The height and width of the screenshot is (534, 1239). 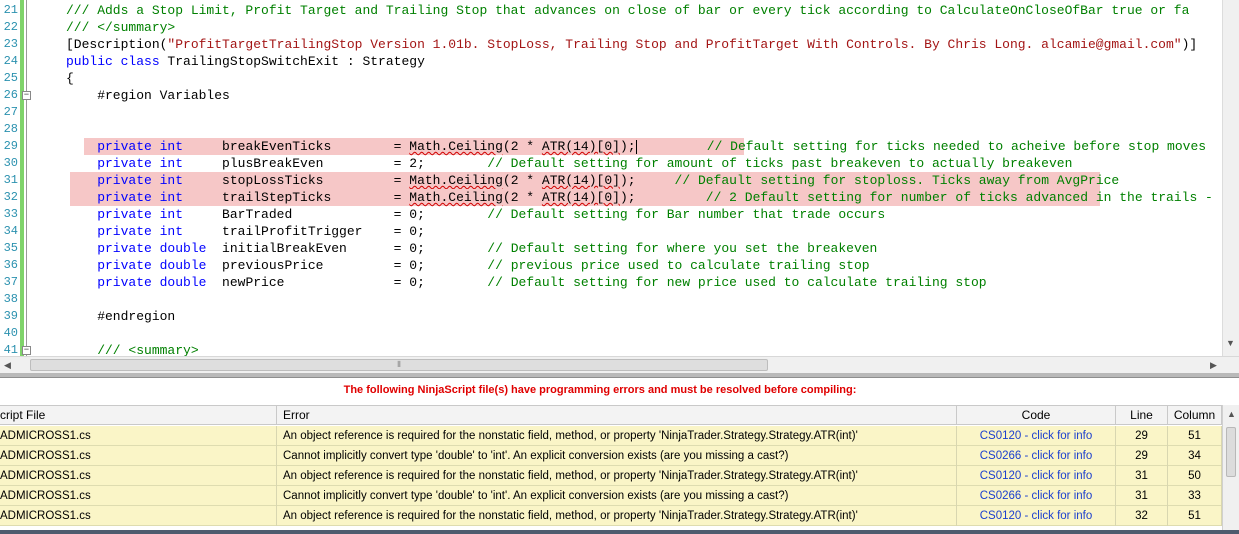 I want to click on column-header-code: Code, so click(x=1036, y=415).